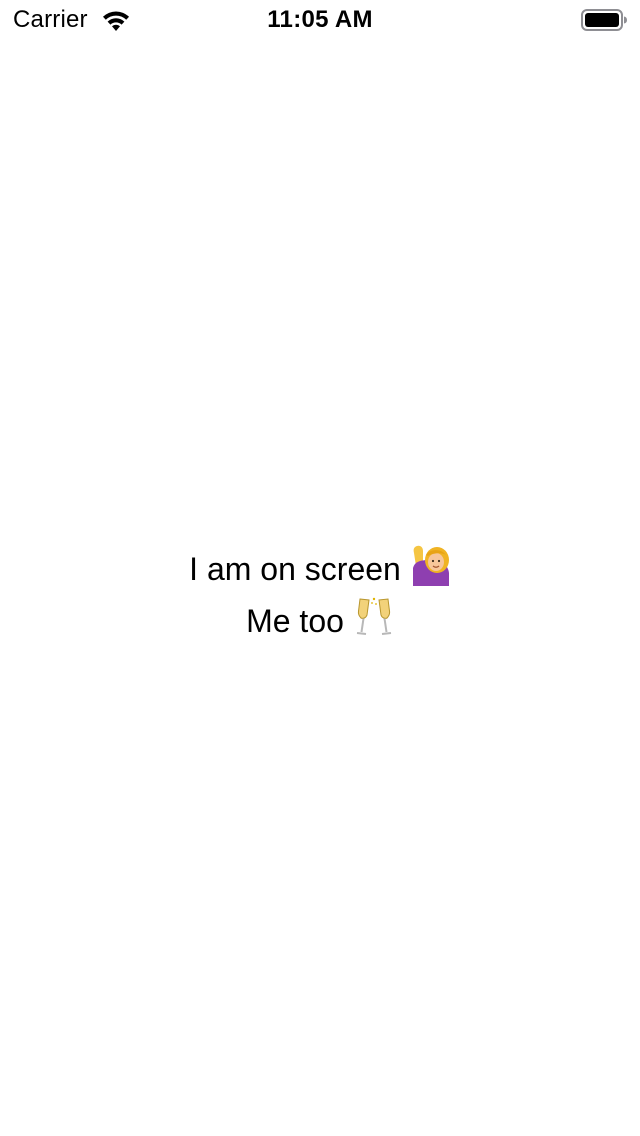 The height and width of the screenshot is (1136, 640). I want to click on status-bar: Carrier 11:05 AM, so click(320, 20).